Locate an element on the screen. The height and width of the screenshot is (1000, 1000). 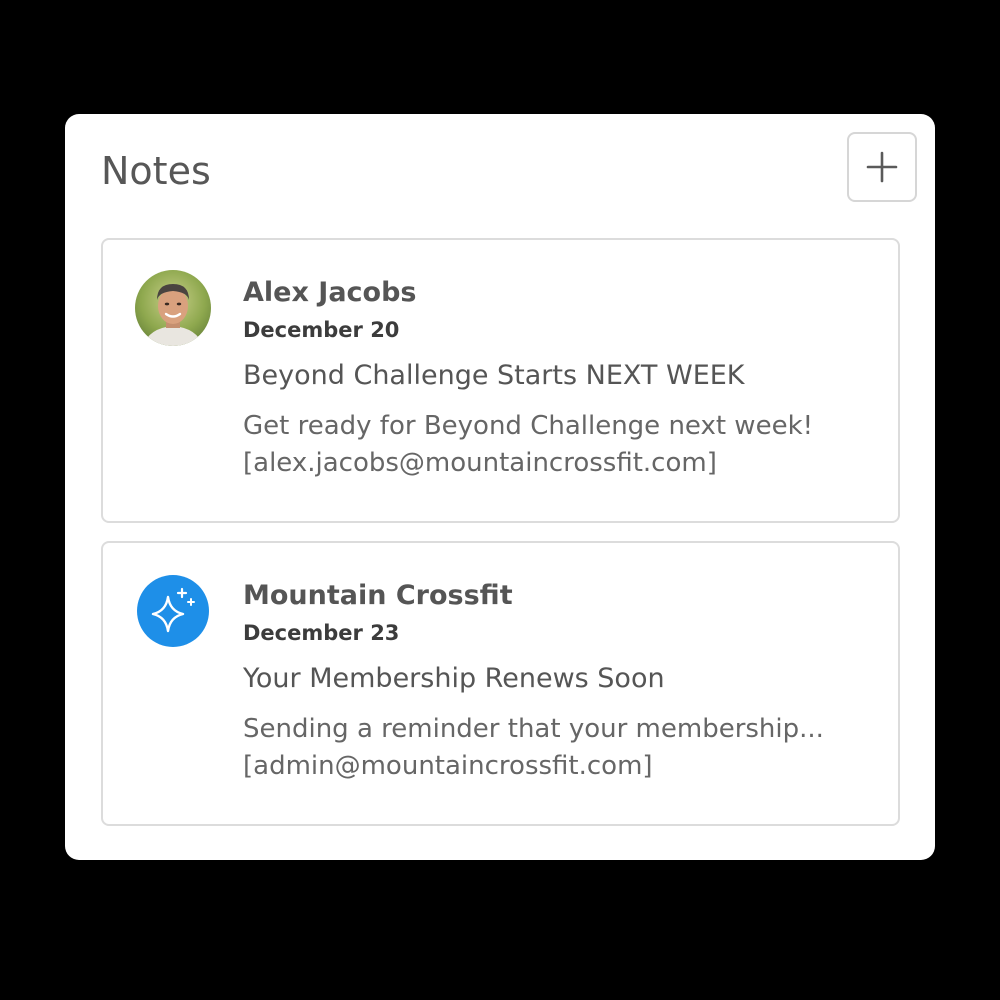
person-photo-avatar is located at coordinates (173, 308).